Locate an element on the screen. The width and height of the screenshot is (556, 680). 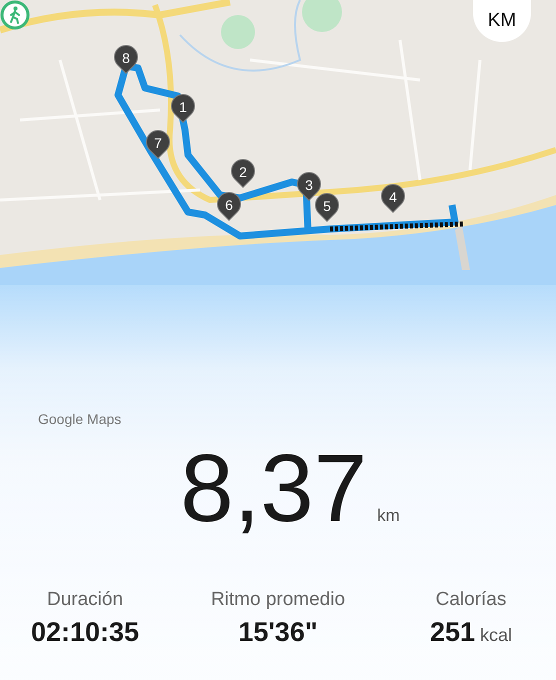
map-pin: 4 is located at coordinates (393, 200).